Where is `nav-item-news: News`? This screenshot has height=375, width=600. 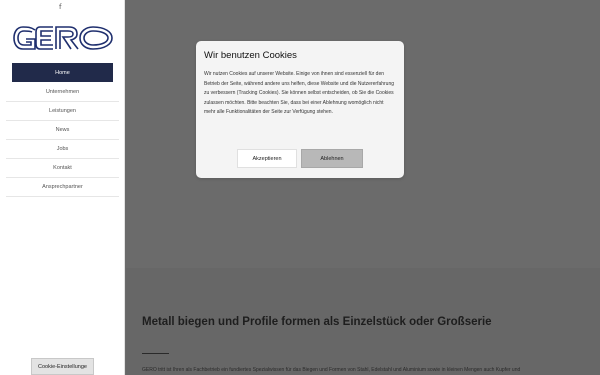
nav-item-news: News is located at coordinates (62, 130).